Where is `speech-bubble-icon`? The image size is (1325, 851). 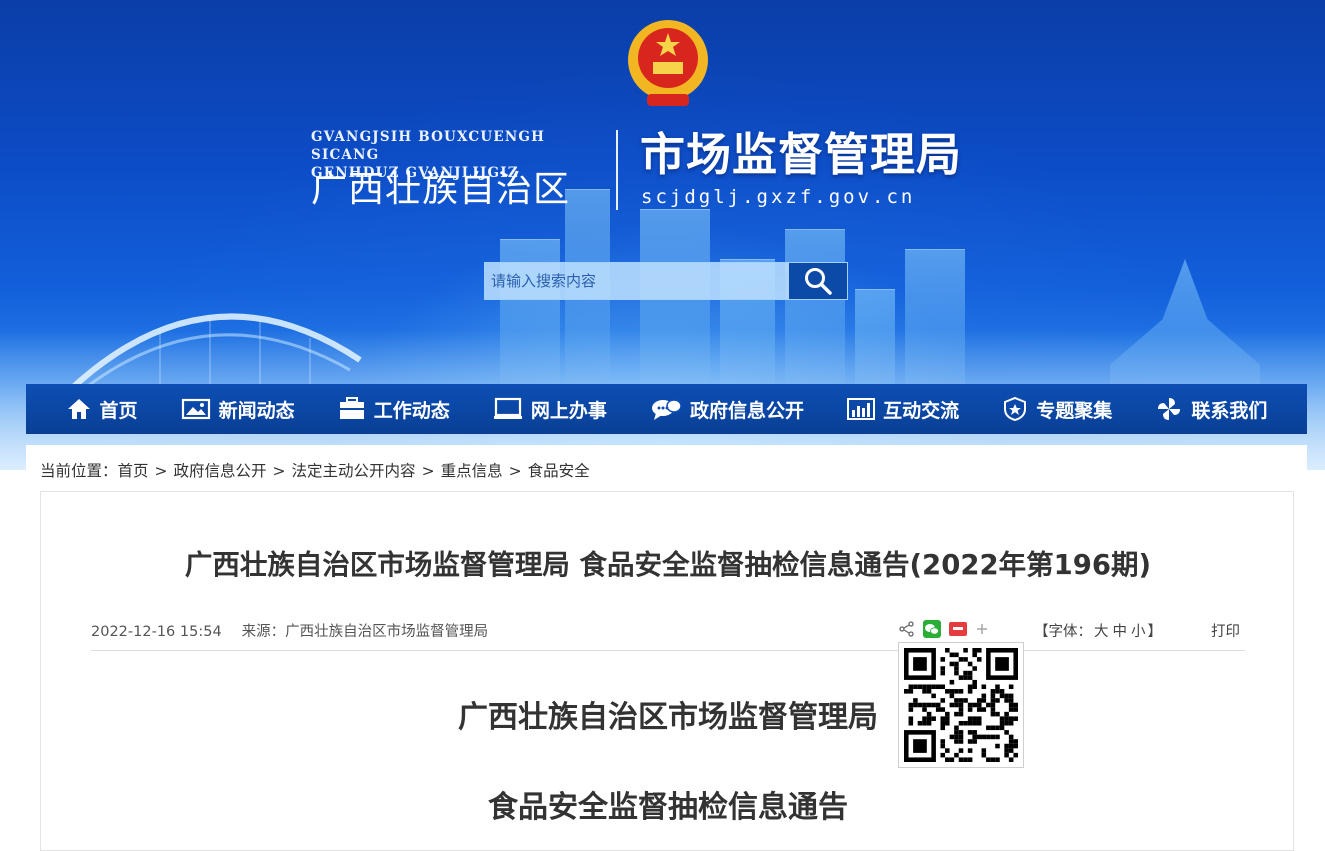 speech-bubble-icon is located at coordinates (667, 409).